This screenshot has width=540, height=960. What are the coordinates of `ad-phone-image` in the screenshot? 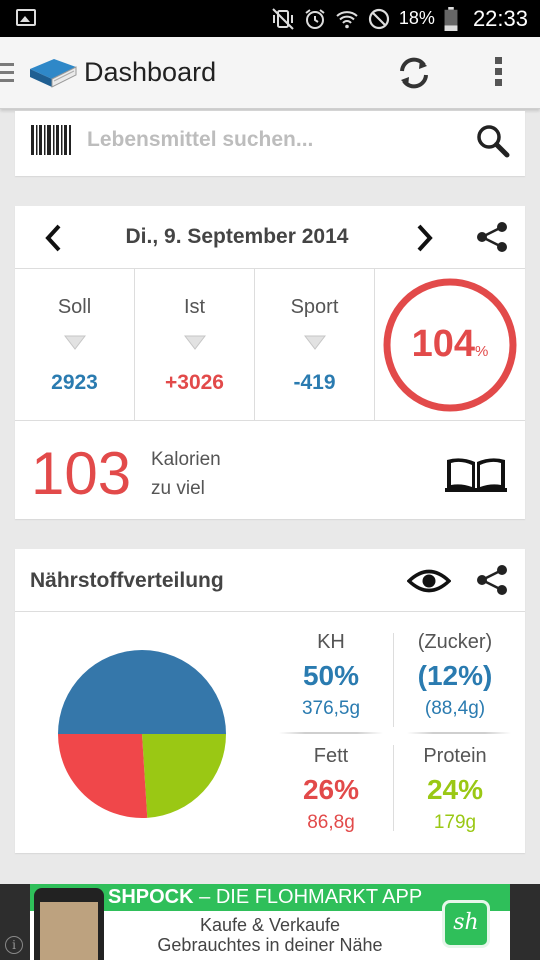 It's located at (69, 924).